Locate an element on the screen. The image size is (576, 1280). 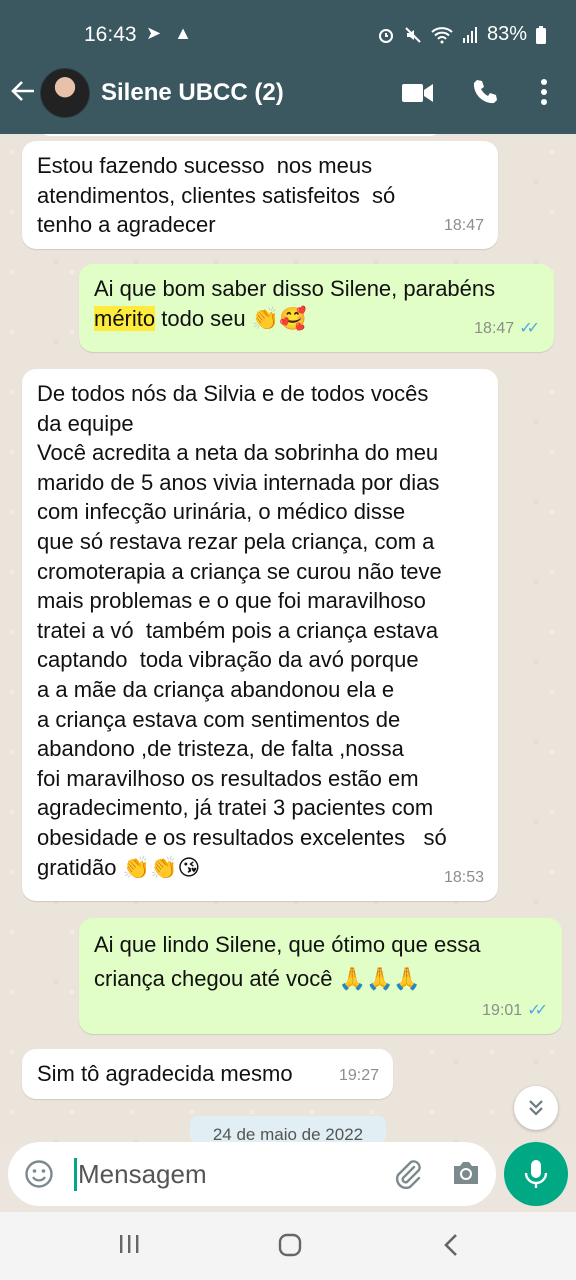
emoji-button is located at coordinates (39, 1176).